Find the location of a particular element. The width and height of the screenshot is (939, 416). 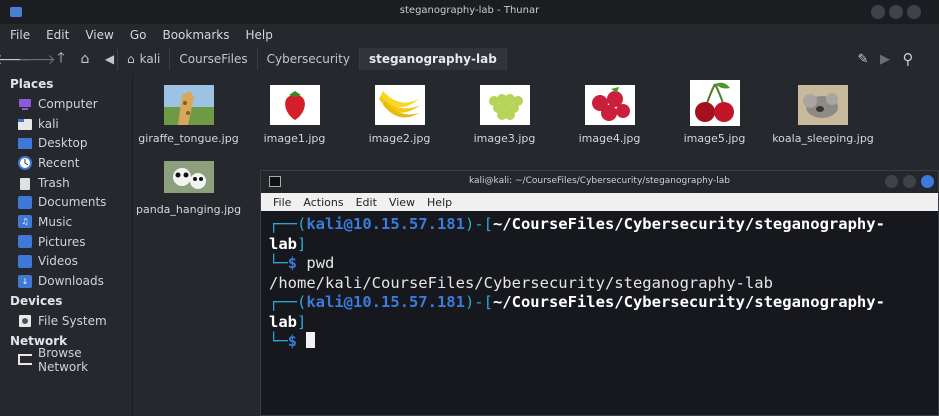

file-item: image4.jpg is located at coordinates (609, 115).